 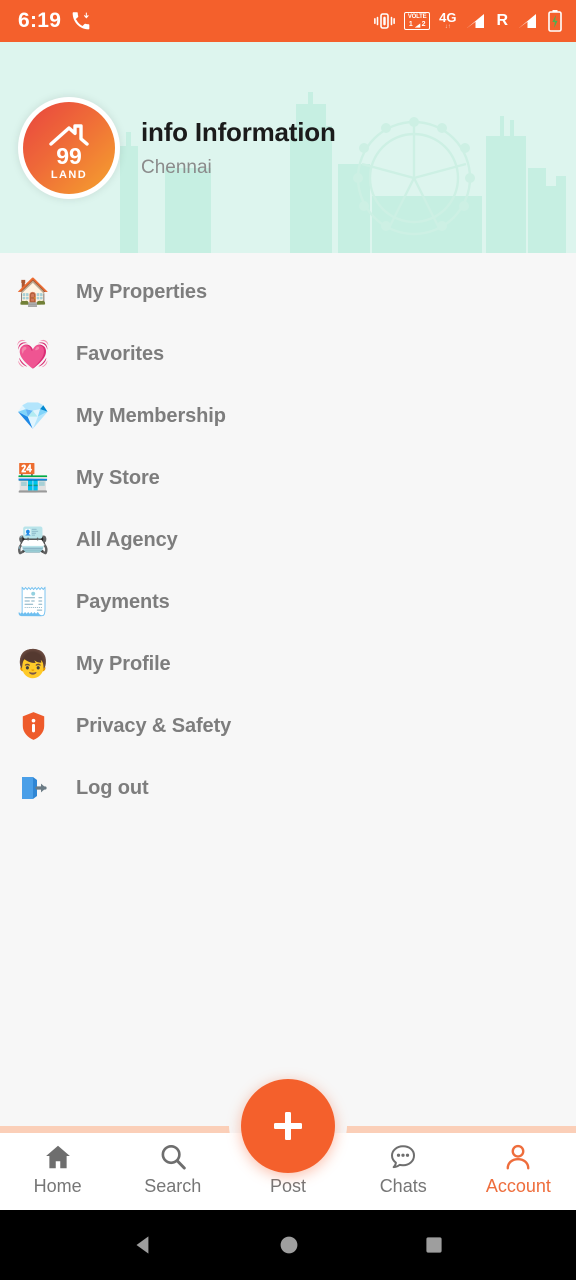 I want to click on volte-dual-sim-icon: VOLTE 1 2, so click(x=417, y=21).